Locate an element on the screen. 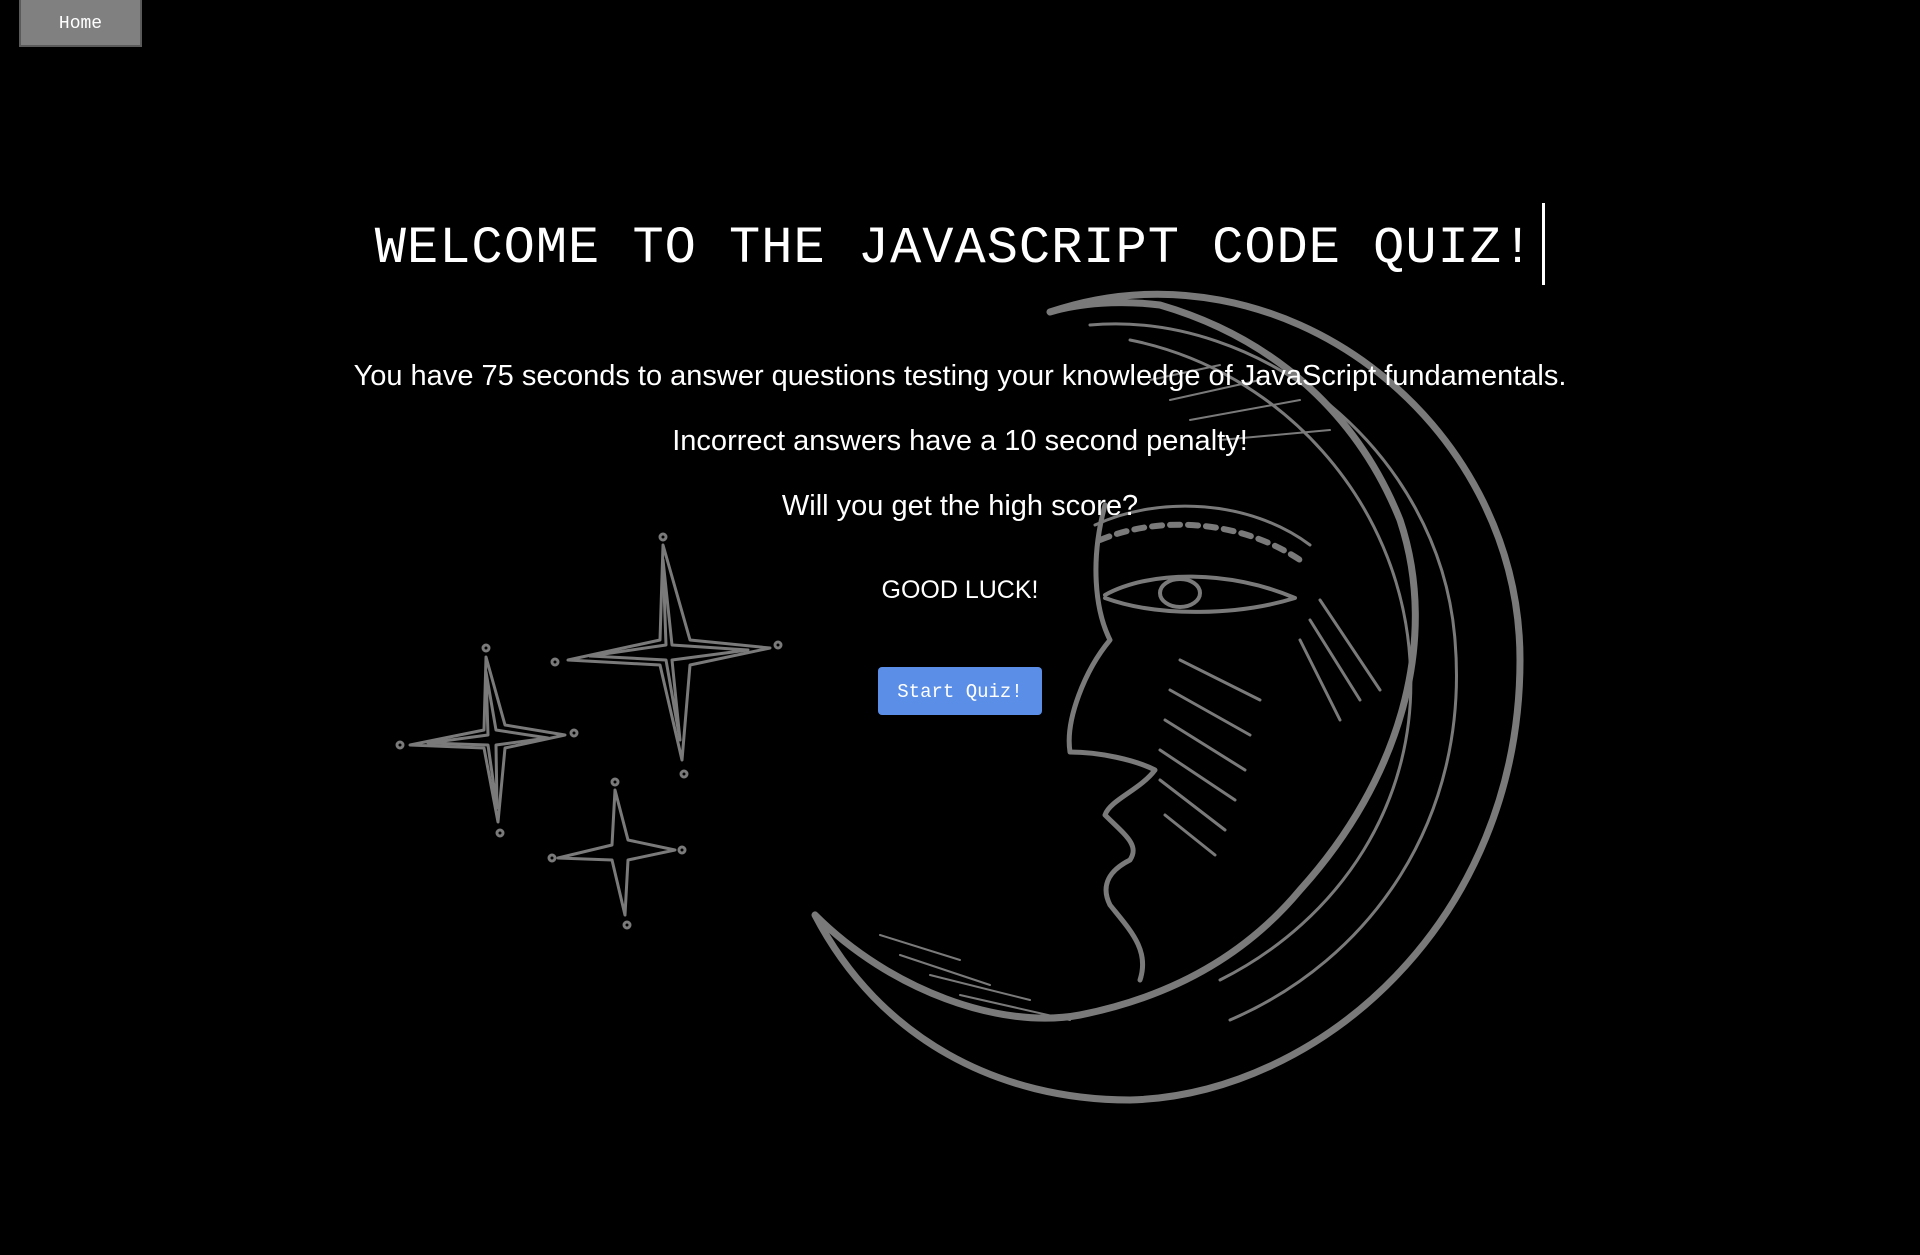 This screenshot has width=1920, height=1255. page-title-text: WELCOME TO THE JAVASCRIPT CODE QUIZ! is located at coordinates (954, 248).